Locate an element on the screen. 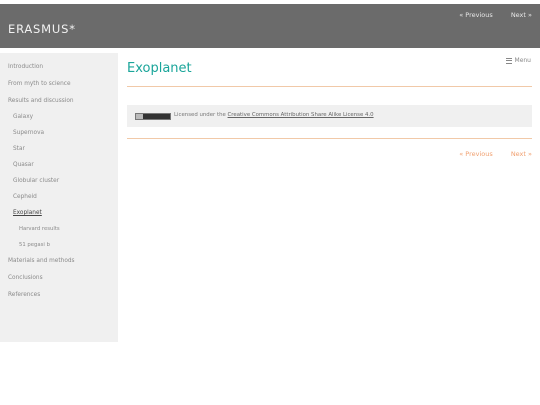  sidebar-item-51-pegasi-b: 51 pegasi b is located at coordinates (59, 245).